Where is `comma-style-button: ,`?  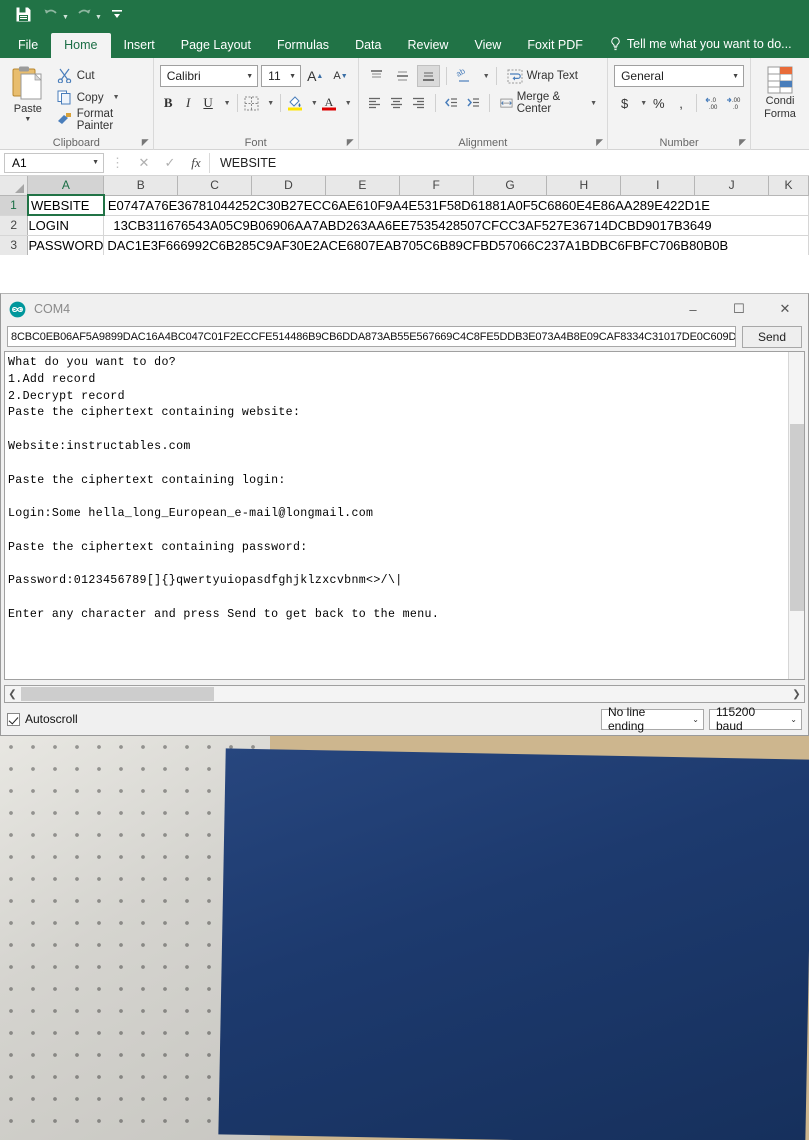
comma-style-button: , is located at coordinates (680, 103).